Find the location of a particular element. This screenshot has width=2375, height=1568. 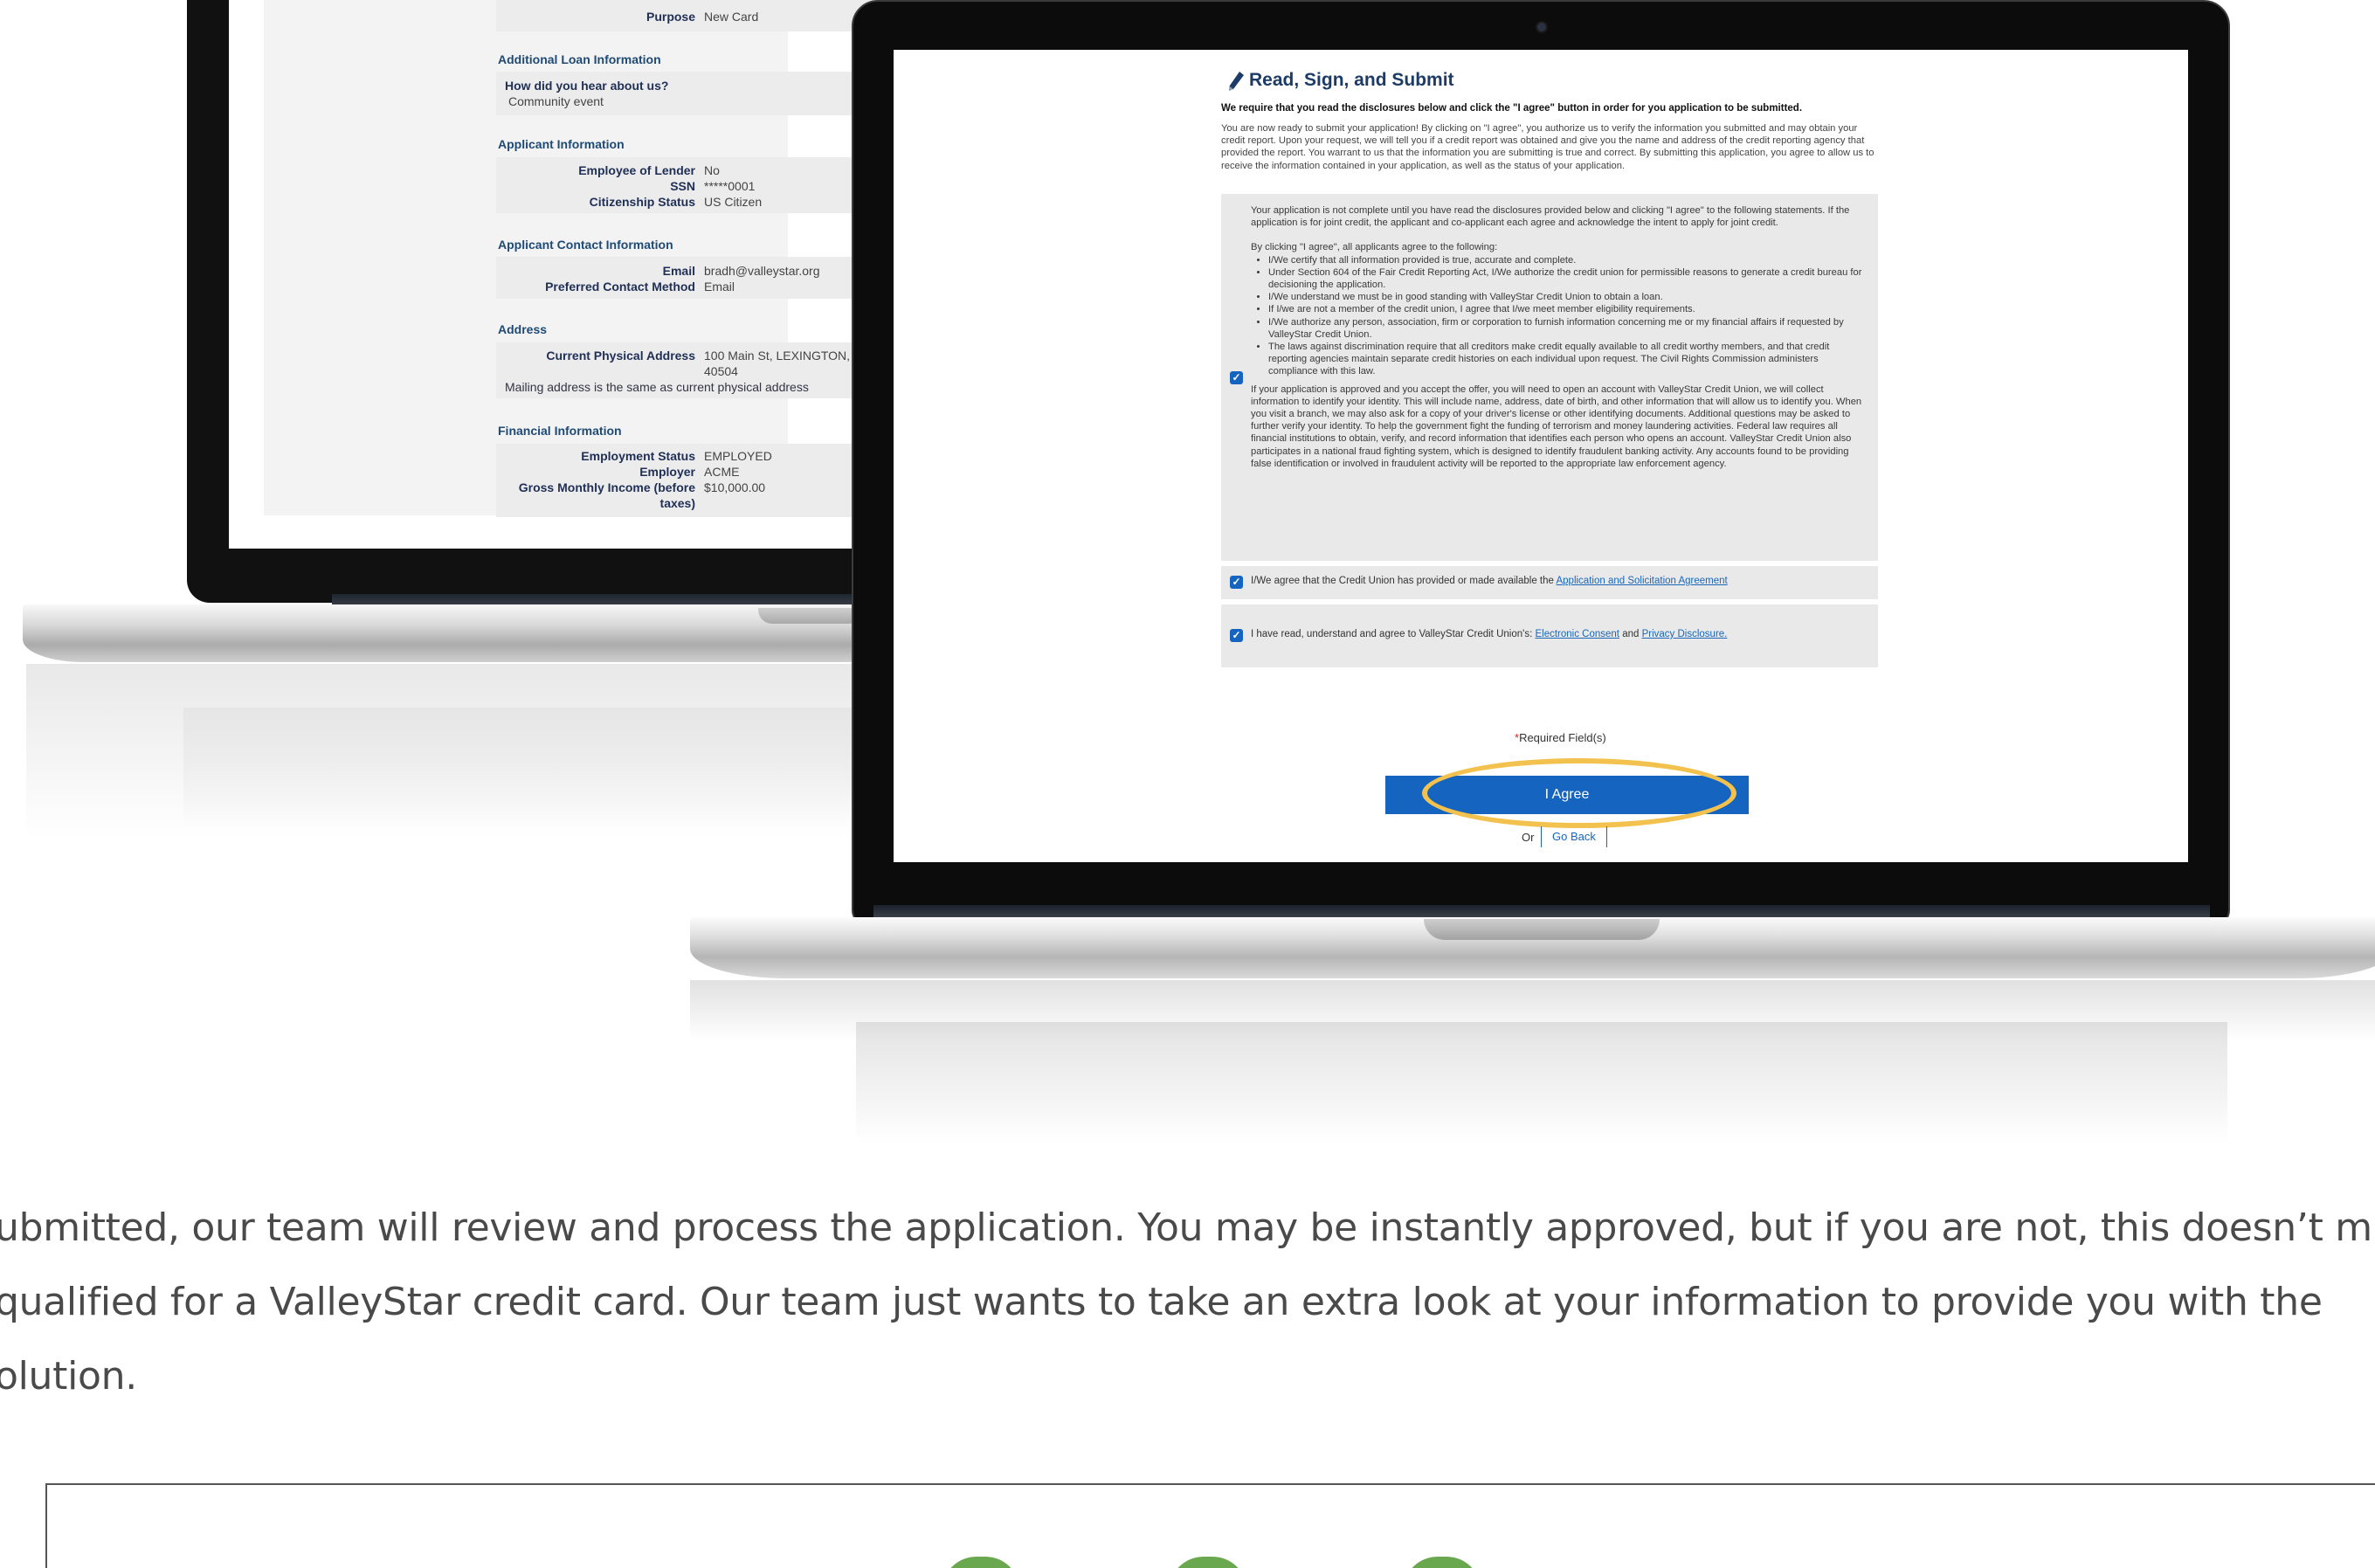

ssn-label: SSN is located at coordinates (682, 186).